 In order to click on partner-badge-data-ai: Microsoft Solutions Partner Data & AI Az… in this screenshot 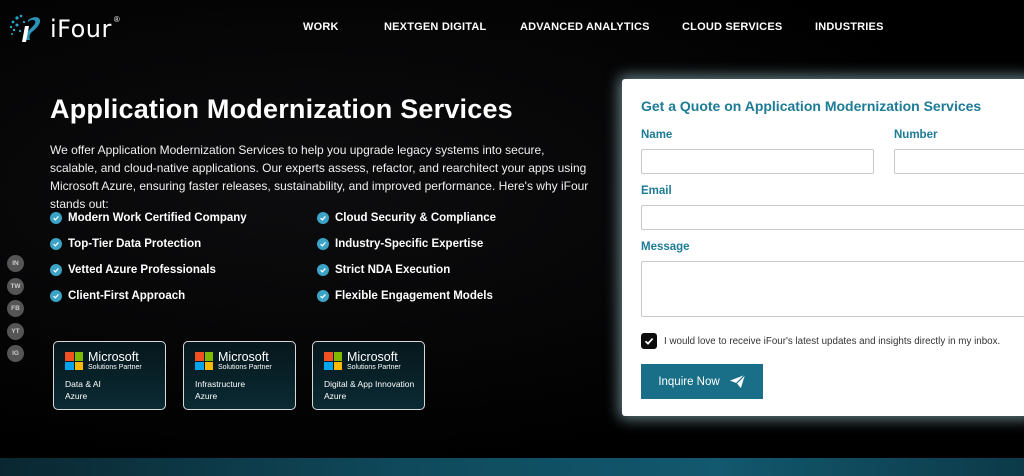, I will do `click(109, 375)`.